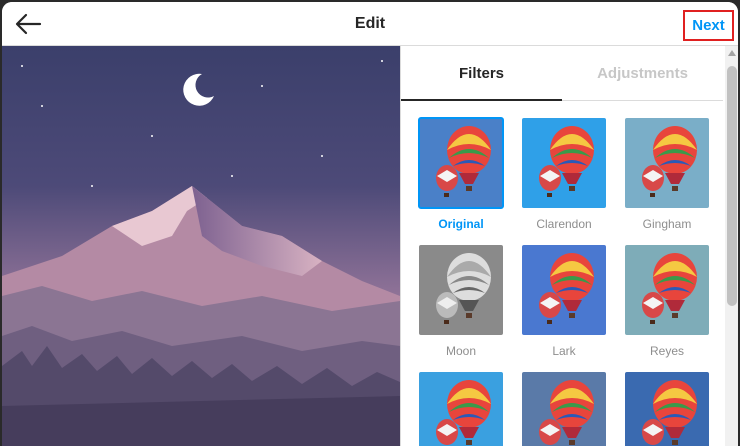 The width and height of the screenshot is (740, 446). I want to click on page-title: Edit, so click(370, 23).